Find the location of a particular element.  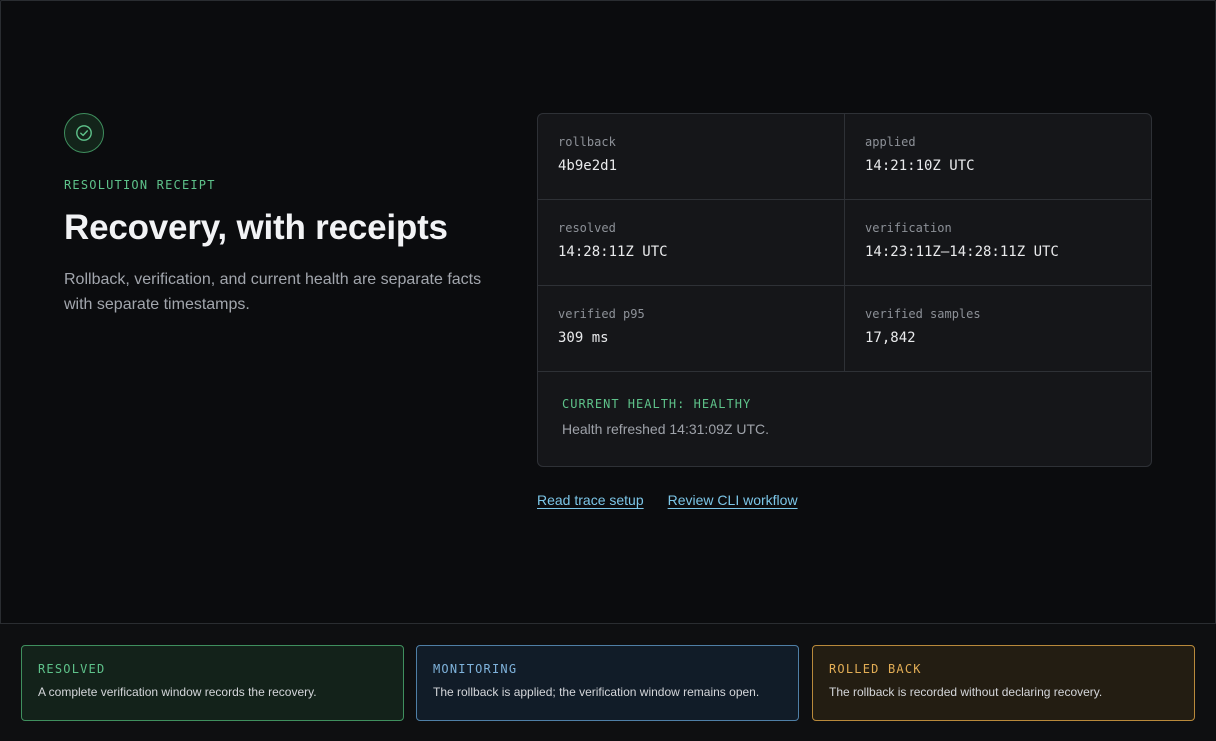

field-label: verified samples is located at coordinates (923, 314).